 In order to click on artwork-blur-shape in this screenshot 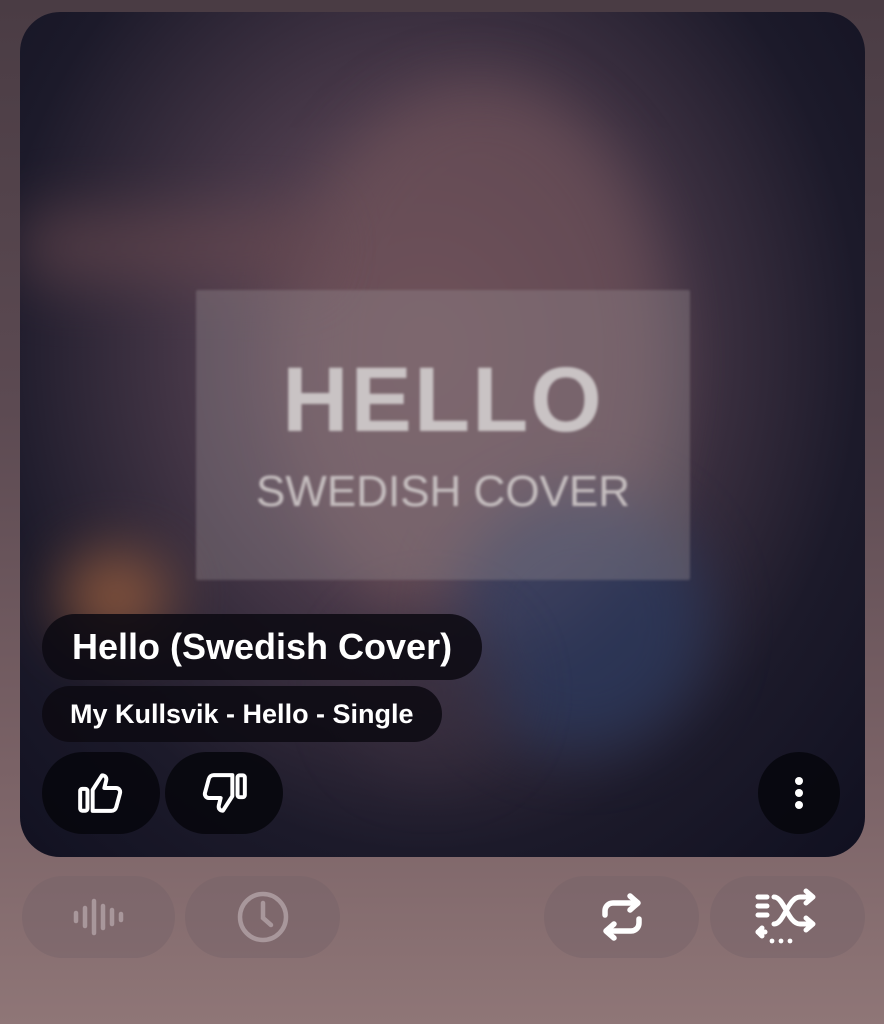, I will do `click(170, 247)`.